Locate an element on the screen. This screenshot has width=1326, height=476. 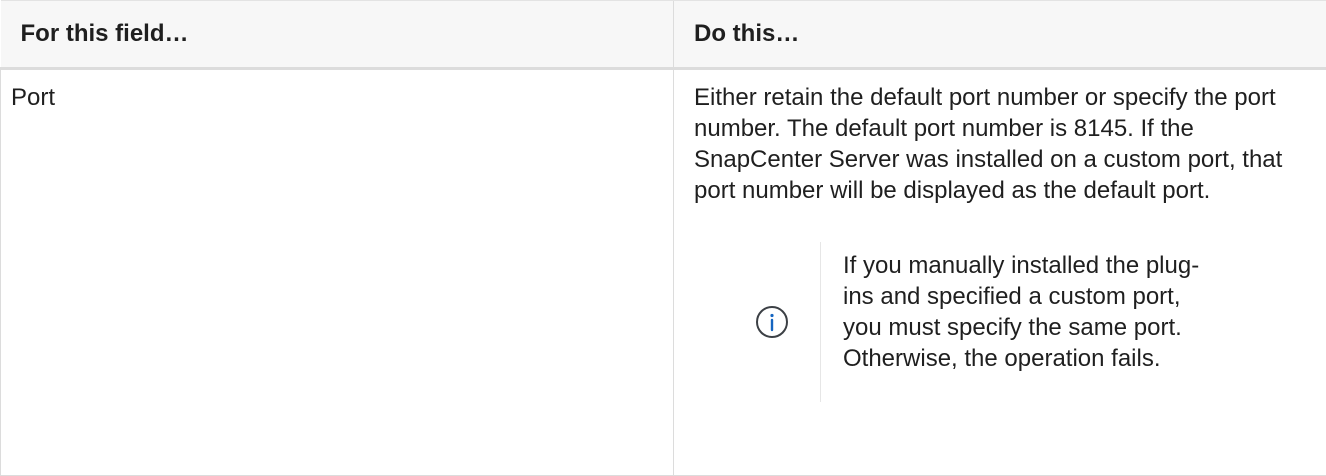
info-icon is located at coordinates (772, 322).